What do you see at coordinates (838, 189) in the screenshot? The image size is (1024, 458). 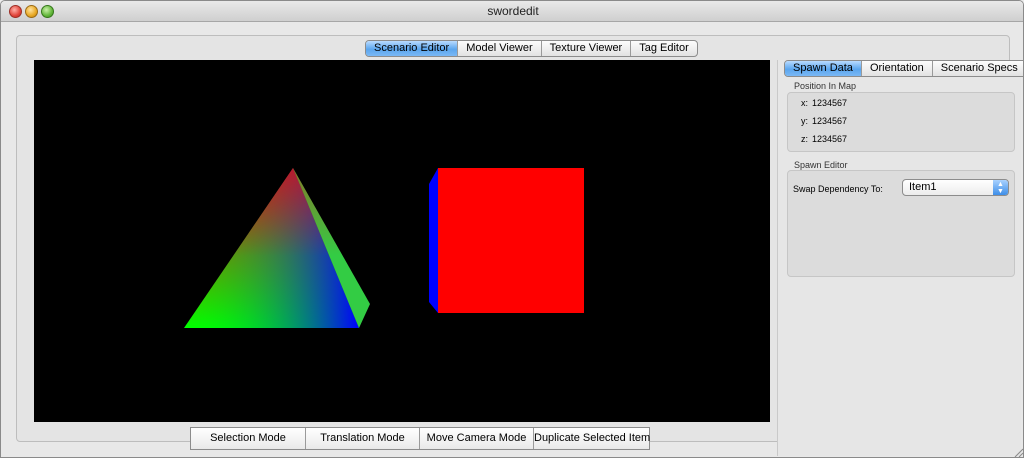 I see `swap-dependency-label: Swap Dependency To:` at bounding box center [838, 189].